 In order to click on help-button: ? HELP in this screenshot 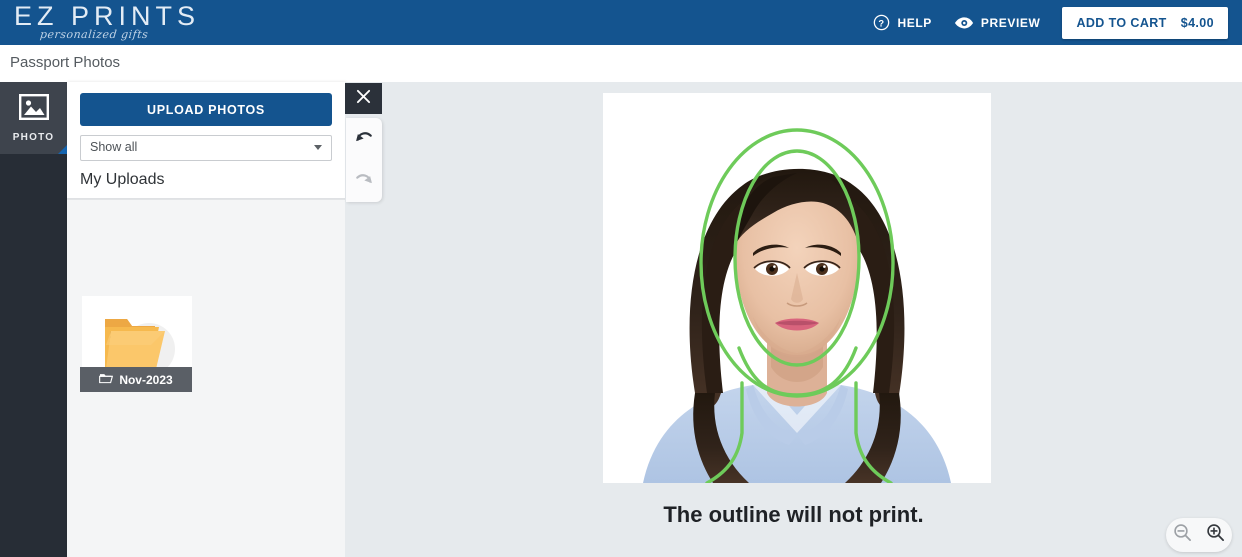, I will do `click(902, 22)`.